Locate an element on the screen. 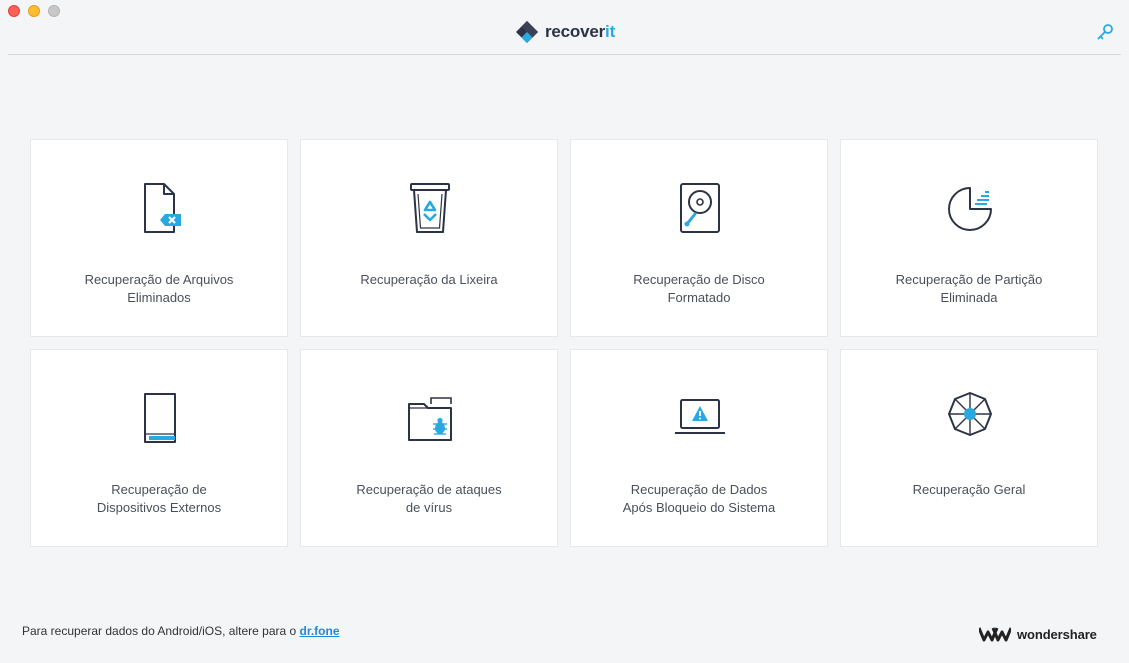  card-label: Recuperação de Dispositivos Externos is located at coordinates (159, 498).